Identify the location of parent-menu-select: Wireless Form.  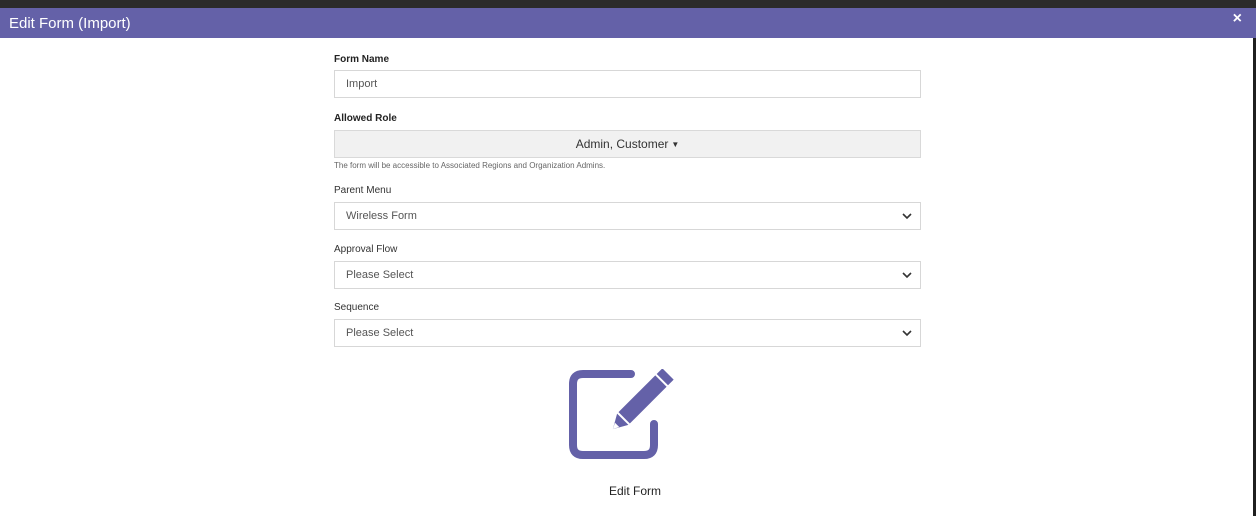
(627, 216).